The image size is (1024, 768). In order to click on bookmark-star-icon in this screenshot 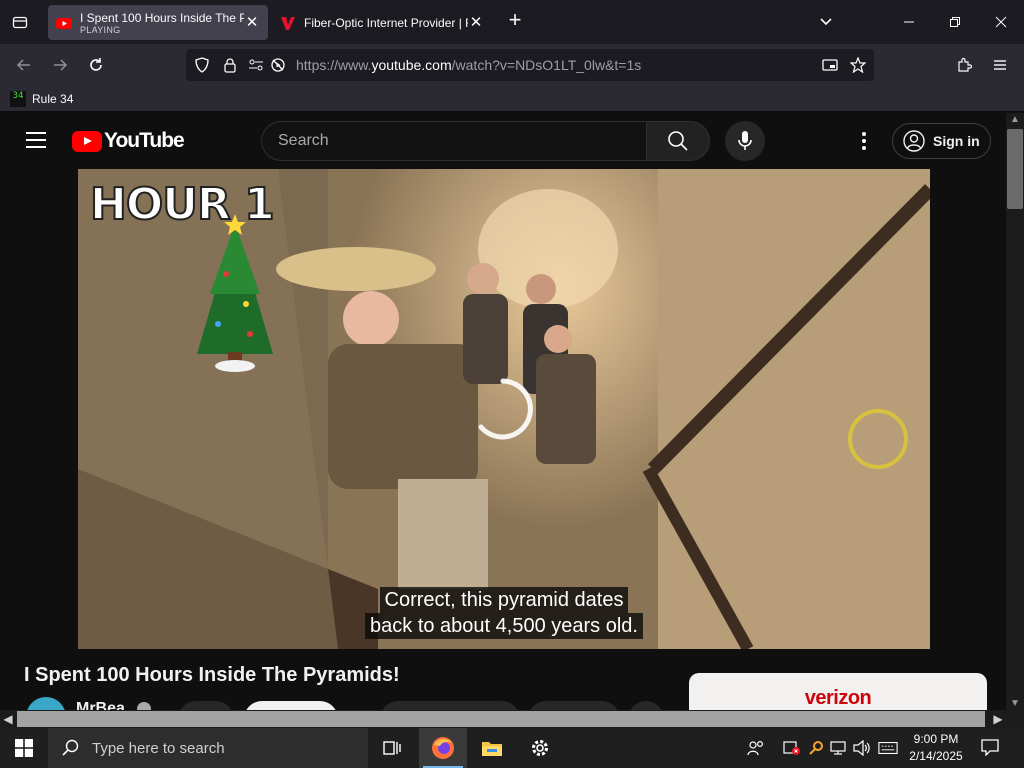, I will do `click(858, 65)`.